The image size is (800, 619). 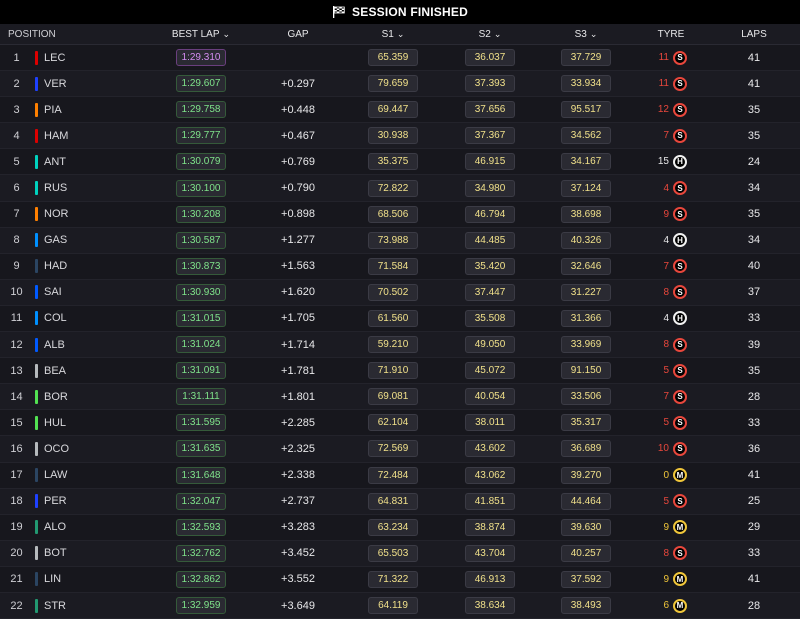 What do you see at coordinates (56, 475) in the screenshot?
I see `driver-code: LAW` at bounding box center [56, 475].